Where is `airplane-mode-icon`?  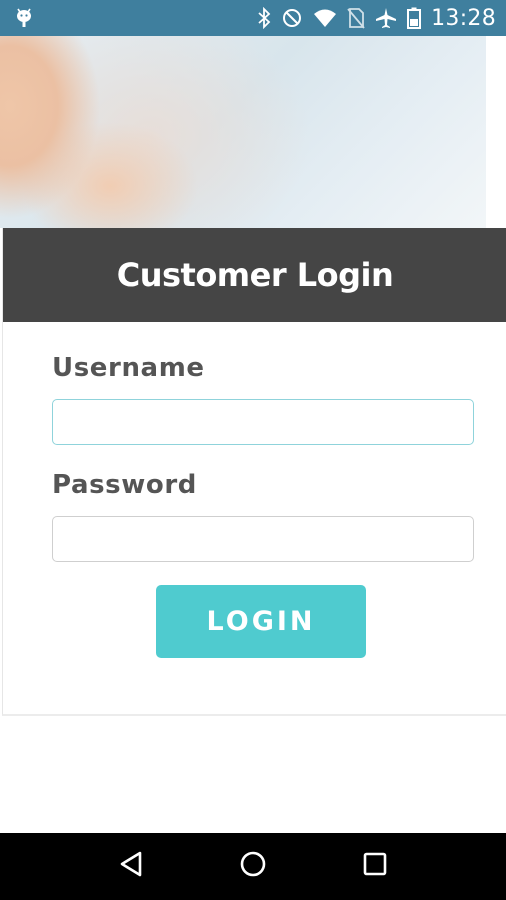
airplane-mode-icon is located at coordinates (386, 18).